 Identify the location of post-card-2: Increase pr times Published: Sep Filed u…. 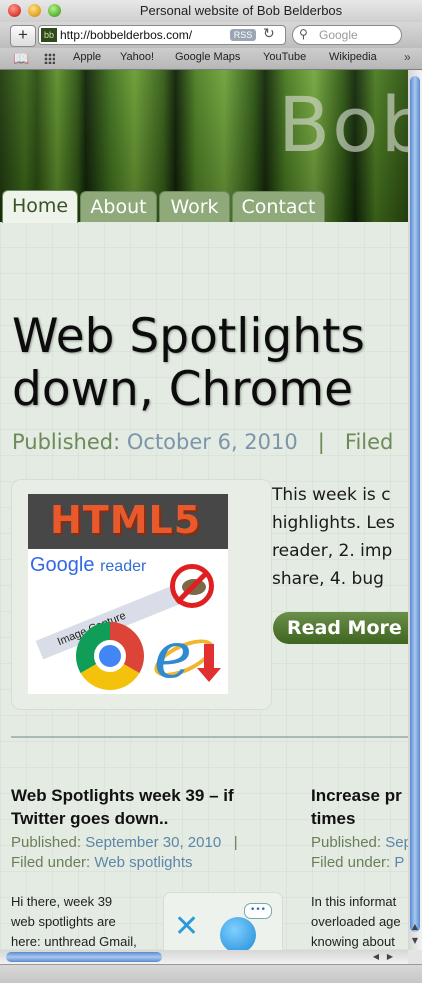
(359, 828).